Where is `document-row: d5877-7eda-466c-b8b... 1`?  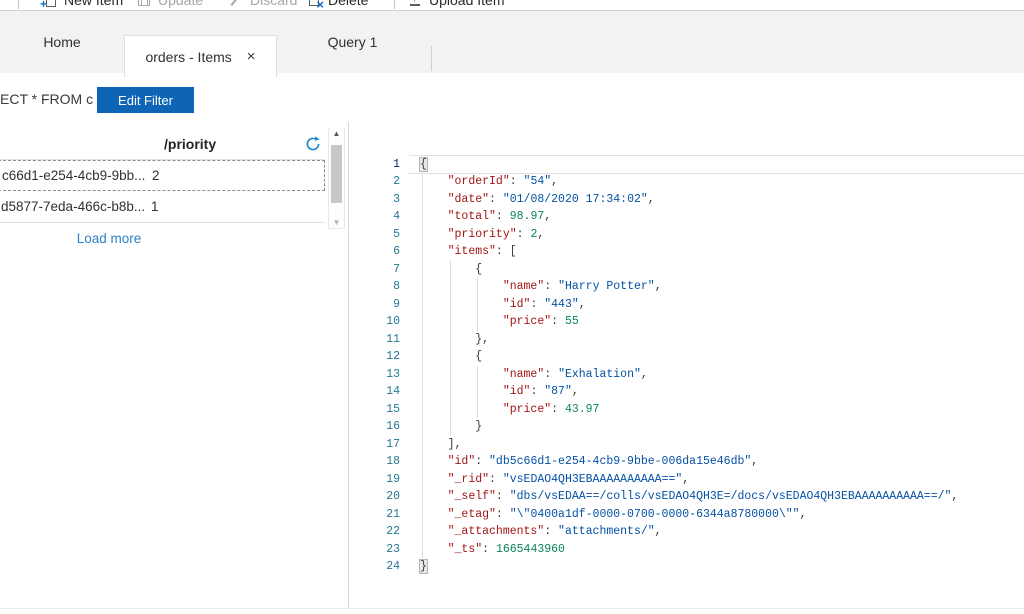 document-row: d5877-7eda-466c-b8b... 1 is located at coordinates (162, 206).